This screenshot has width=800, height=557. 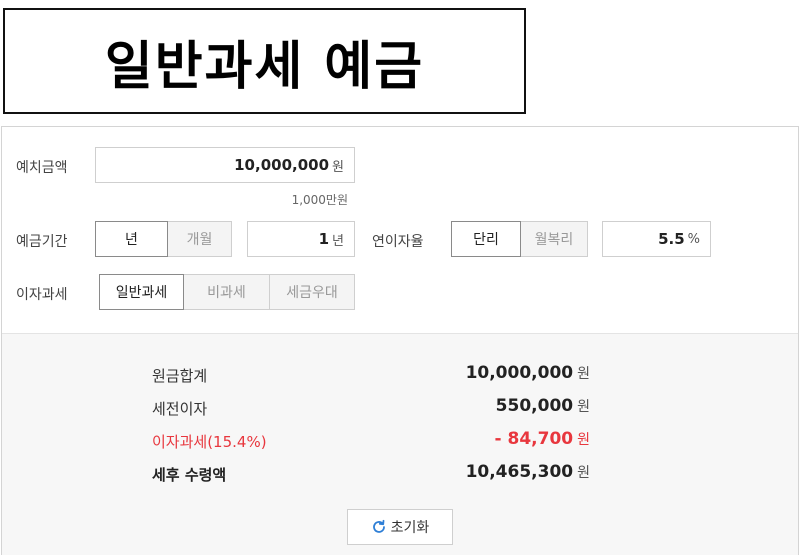 I want to click on interest-tax-value: - 84,700, so click(x=534, y=439).